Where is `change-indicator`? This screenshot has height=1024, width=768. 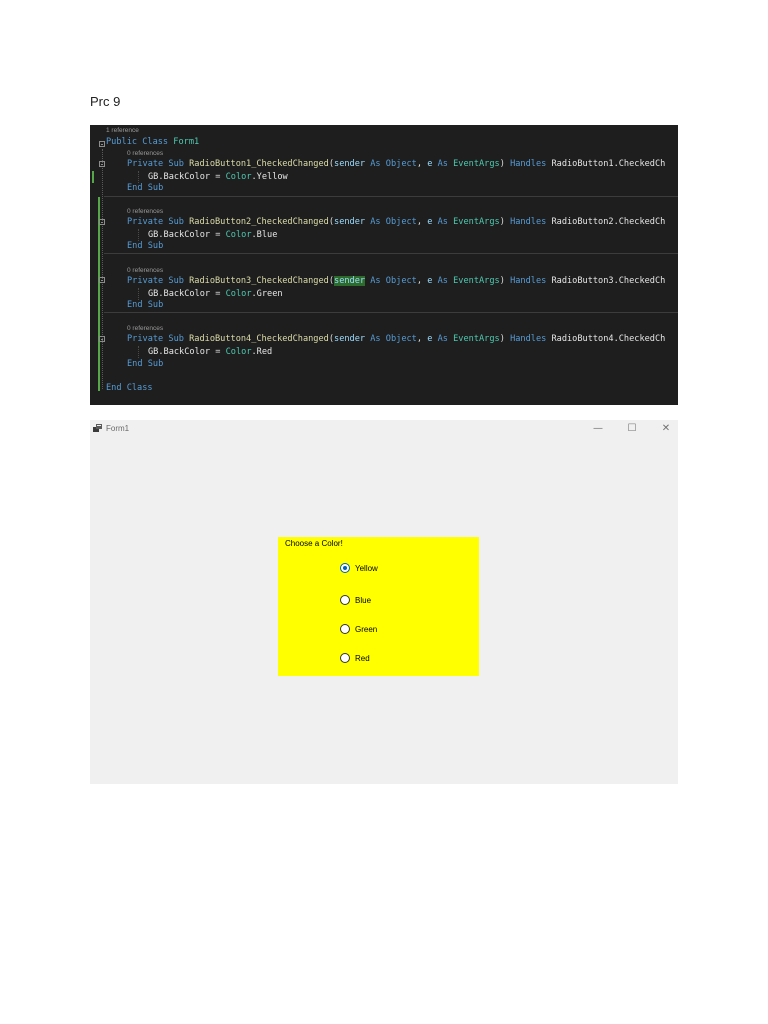
change-indicator is located at coordinates (99, 294).